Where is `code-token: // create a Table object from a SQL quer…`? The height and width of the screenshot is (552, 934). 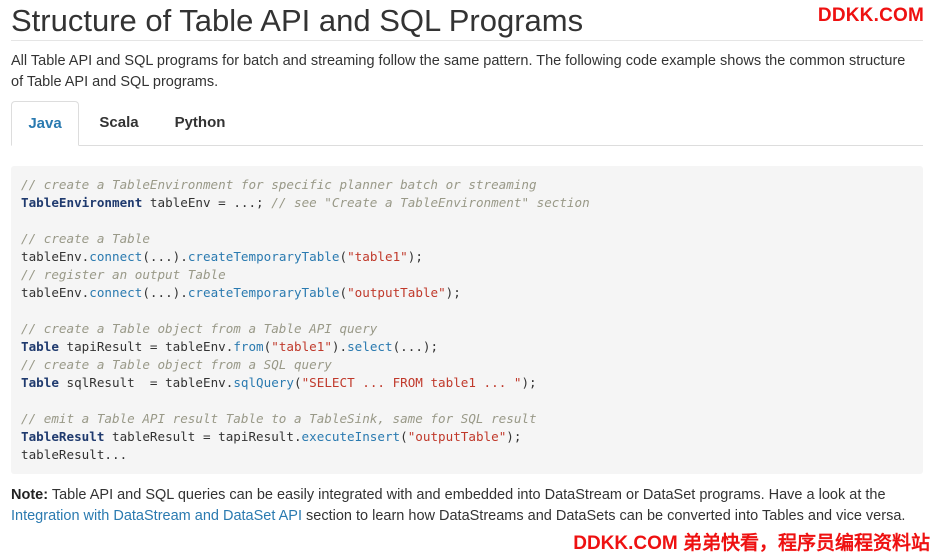 code-token: // create a Table object from a SQL quer… is located at coordinates (176, 364).